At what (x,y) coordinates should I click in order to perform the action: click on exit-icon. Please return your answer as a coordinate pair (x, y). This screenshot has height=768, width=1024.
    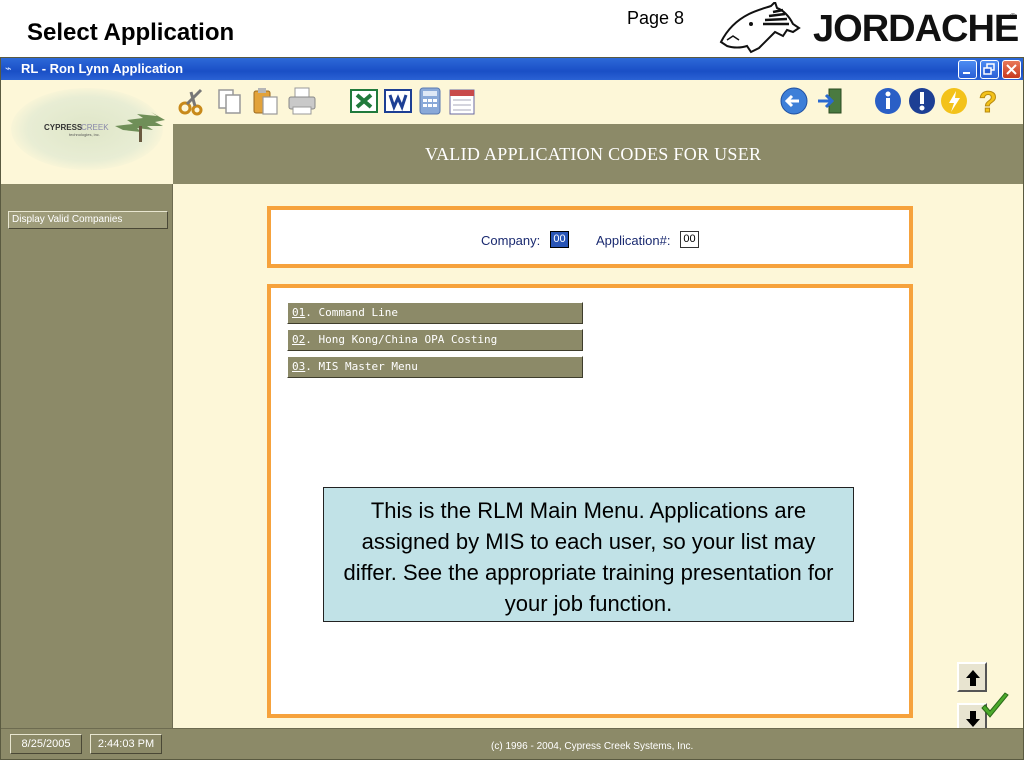
    Looking at the image, I should click on (830, 101).